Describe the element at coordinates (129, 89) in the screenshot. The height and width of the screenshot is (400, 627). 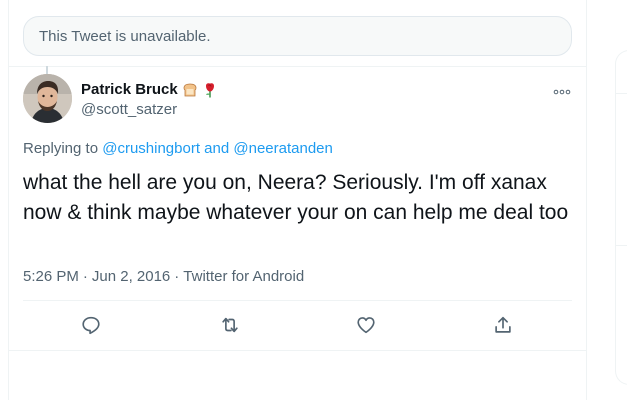
I see `author-display-name: Patrick Bruck` at that location.